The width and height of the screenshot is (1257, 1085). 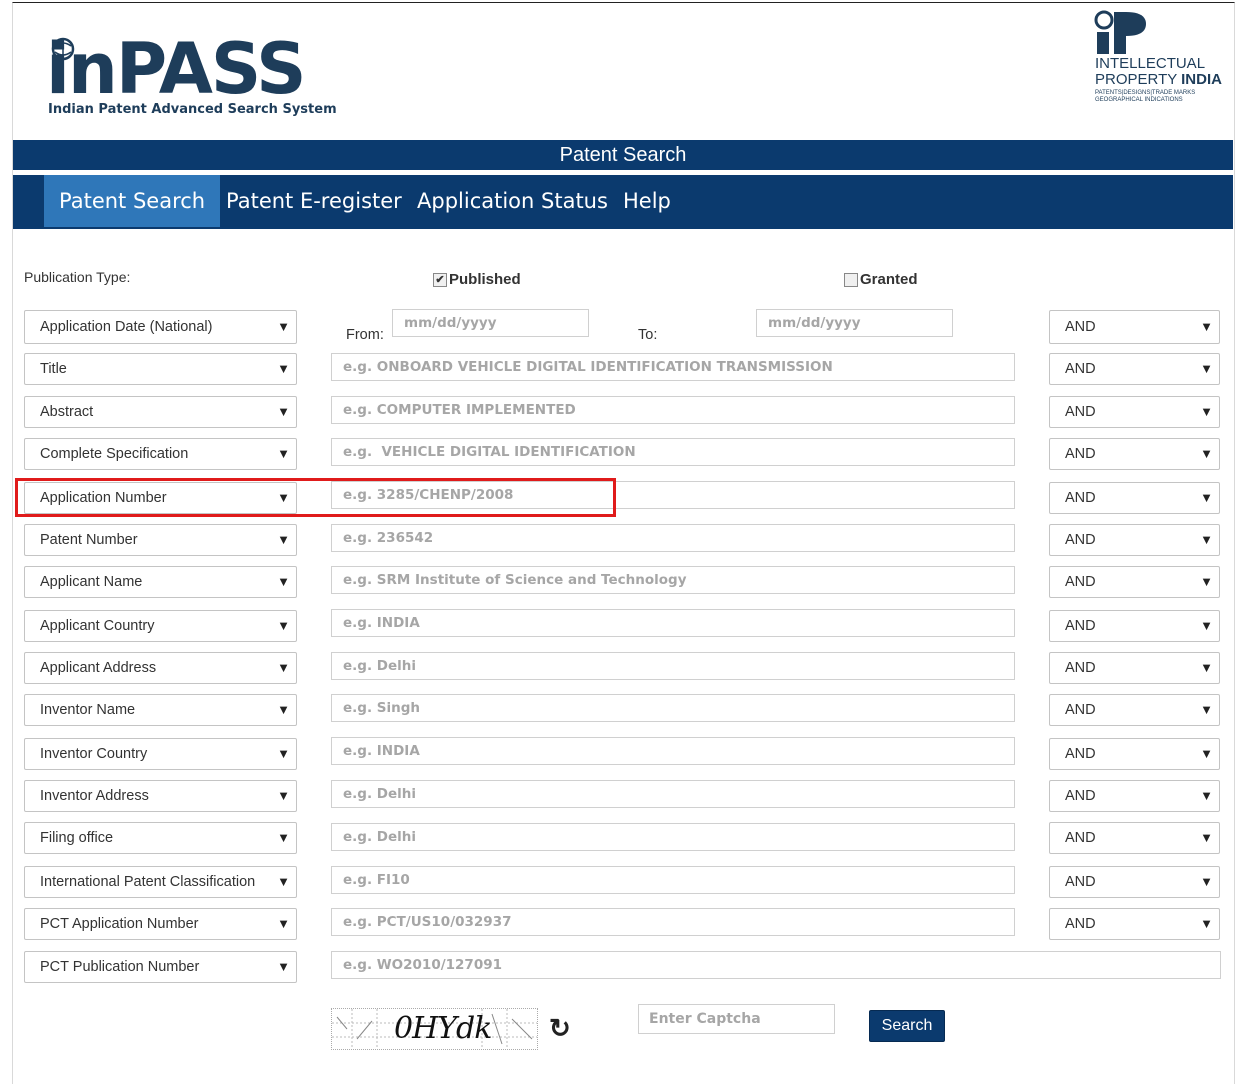 What do you see at coordinates (673, 794) in the screenshot?
I see `inventor-address-input` at bounding box center [673, 794].